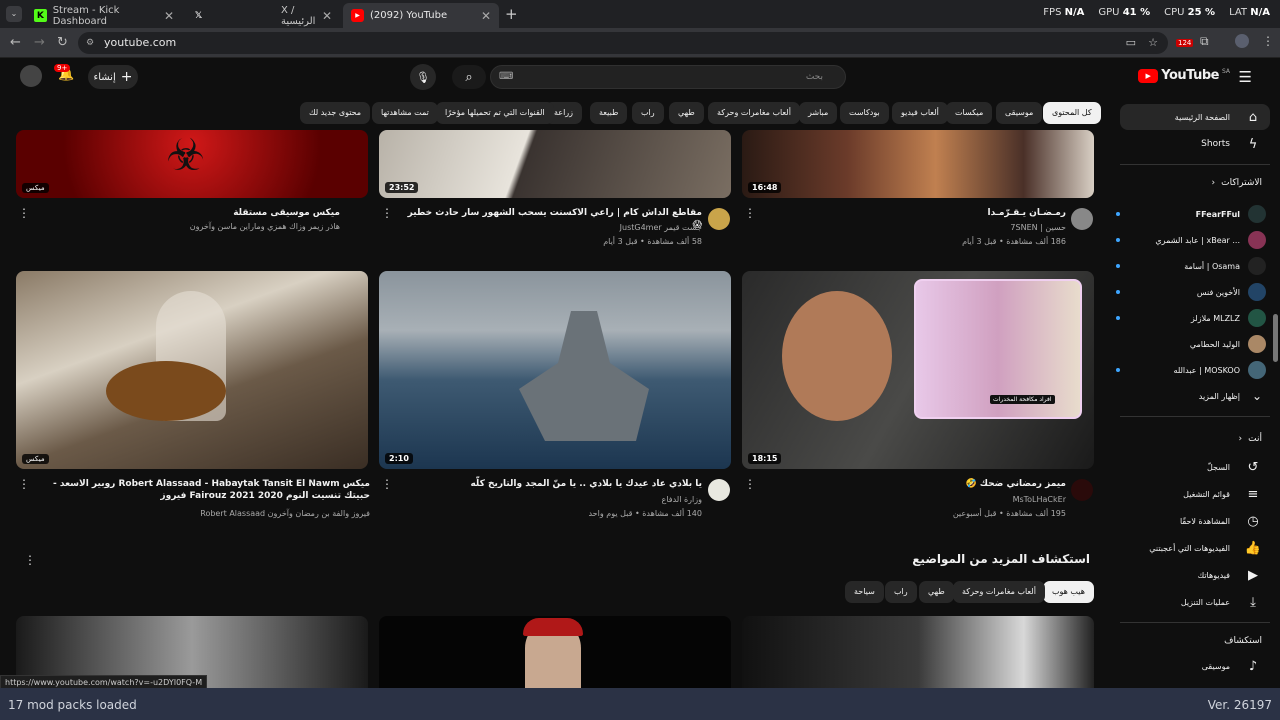 The image size is (1280, 720). What do you see at coordinates (1195, 521) in the screenshot?
I see `sidebar-item-watch-later: المشاهدة لاحقًا ◷` at bounding box center [1195, 521].